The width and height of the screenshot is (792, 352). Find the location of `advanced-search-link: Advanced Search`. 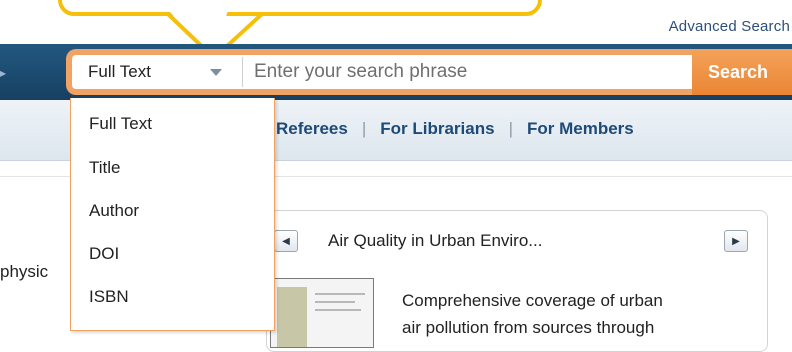

advanced-search-link: Advanced Search is located at coordinates (729, 26).